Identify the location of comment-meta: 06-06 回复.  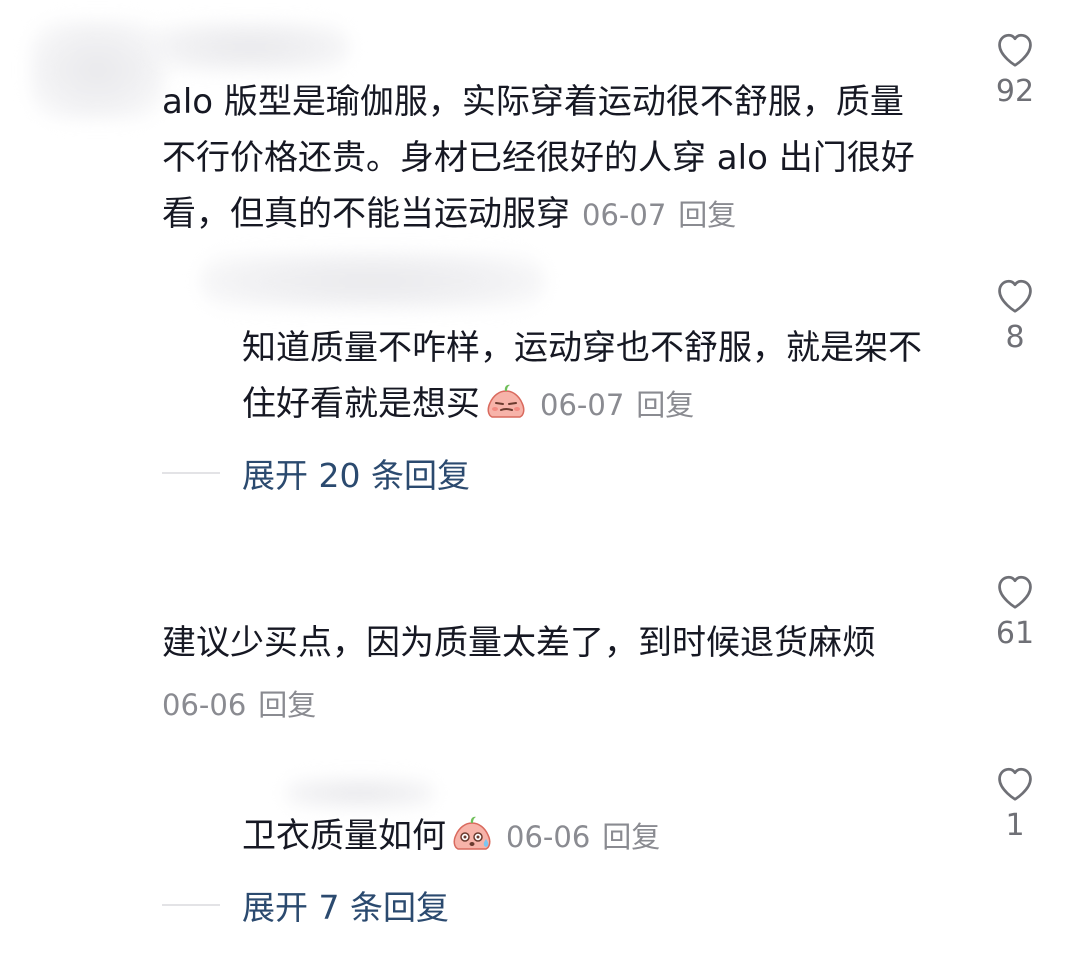
(239, 703).